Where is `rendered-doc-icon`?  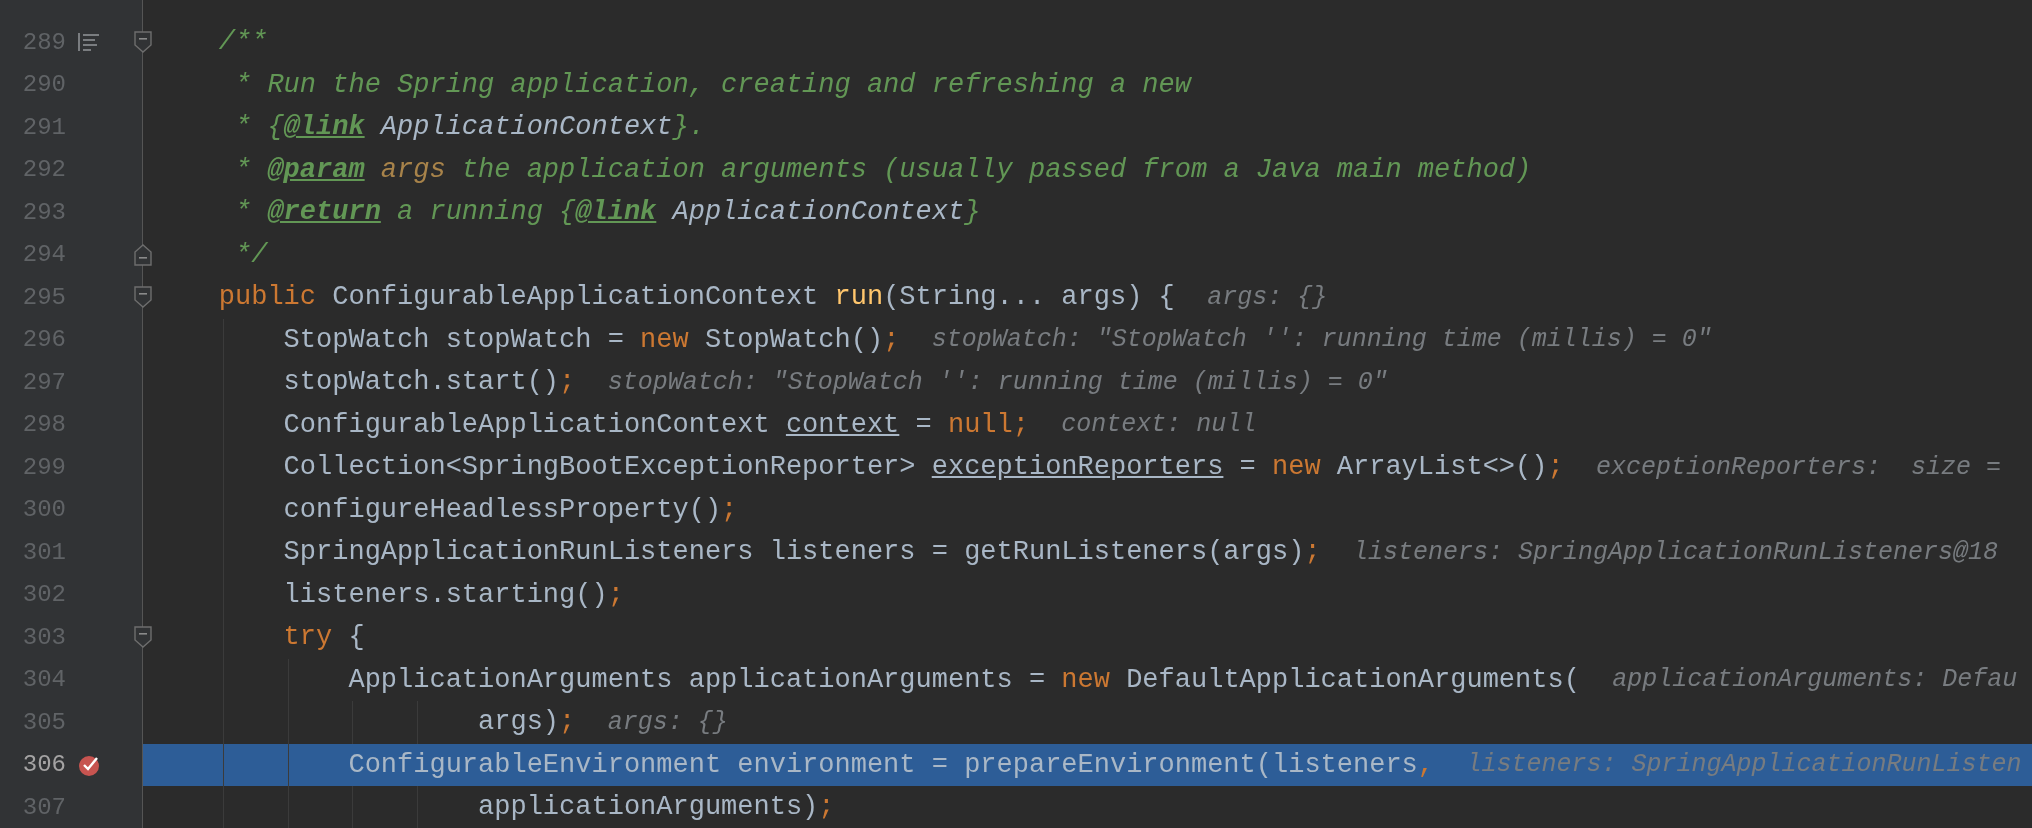 rendered-doc-icon is located at coordinates (89, 42).